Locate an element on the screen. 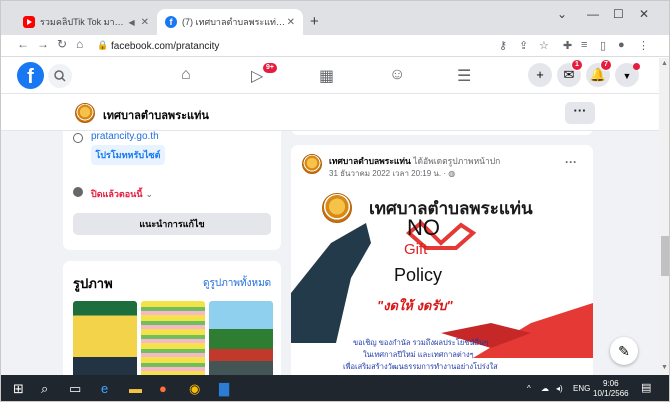  home-nav-icon: ⌂ is located at coordinates (186, 75).